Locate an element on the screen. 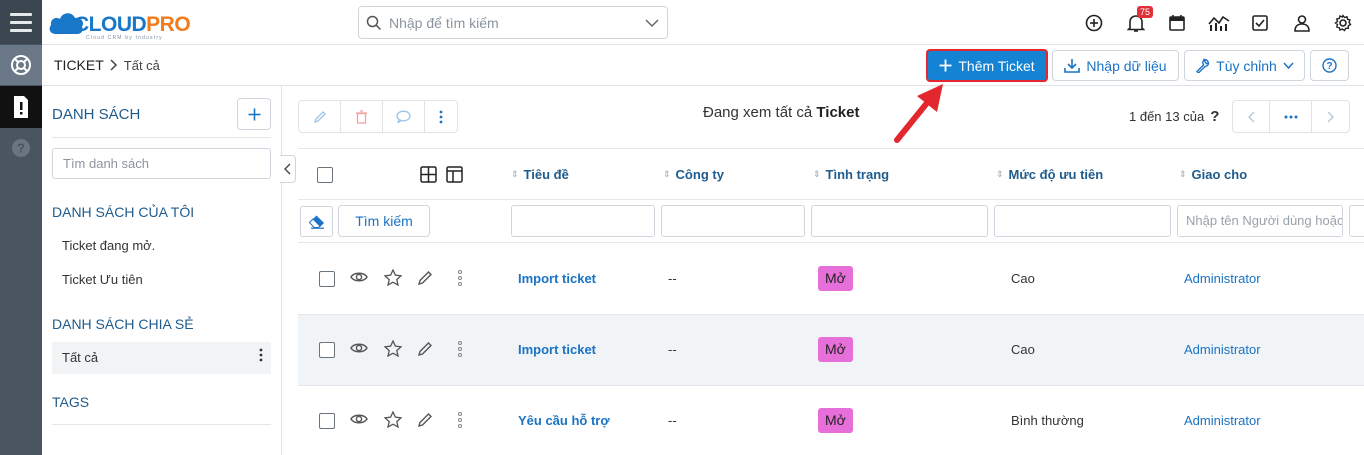 The width and height of the screenshot is (1364, 455). prev-page-button is located at coordinates (1251, 116).